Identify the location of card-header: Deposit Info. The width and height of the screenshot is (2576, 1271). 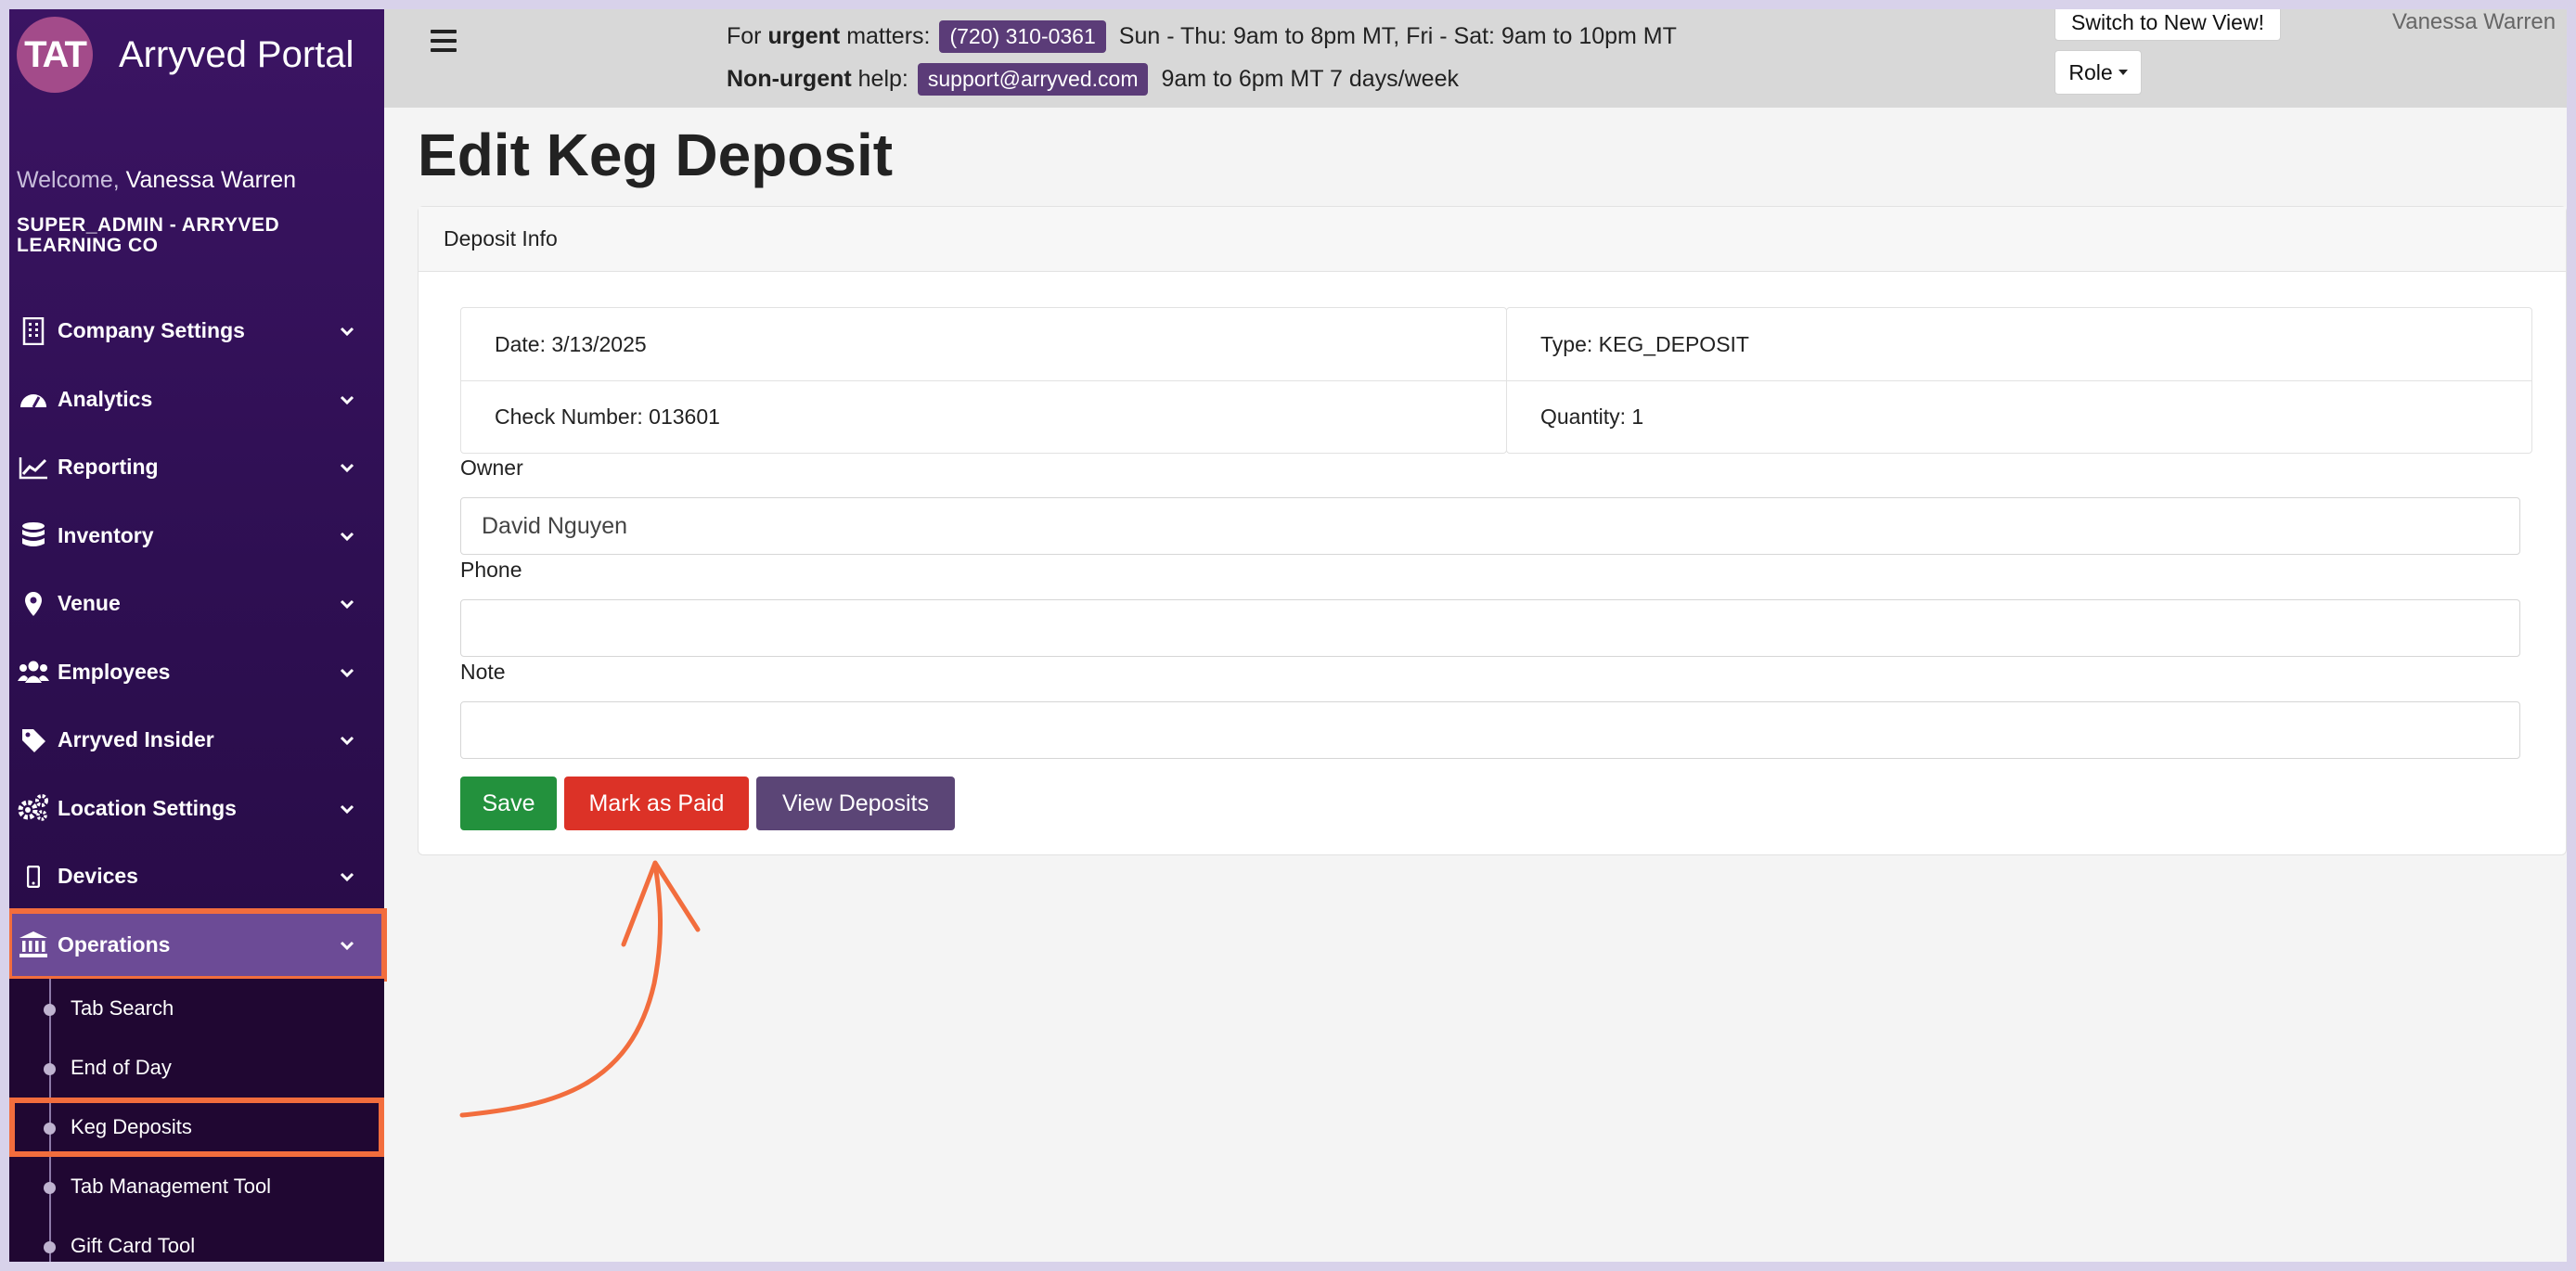
(1492, 239).